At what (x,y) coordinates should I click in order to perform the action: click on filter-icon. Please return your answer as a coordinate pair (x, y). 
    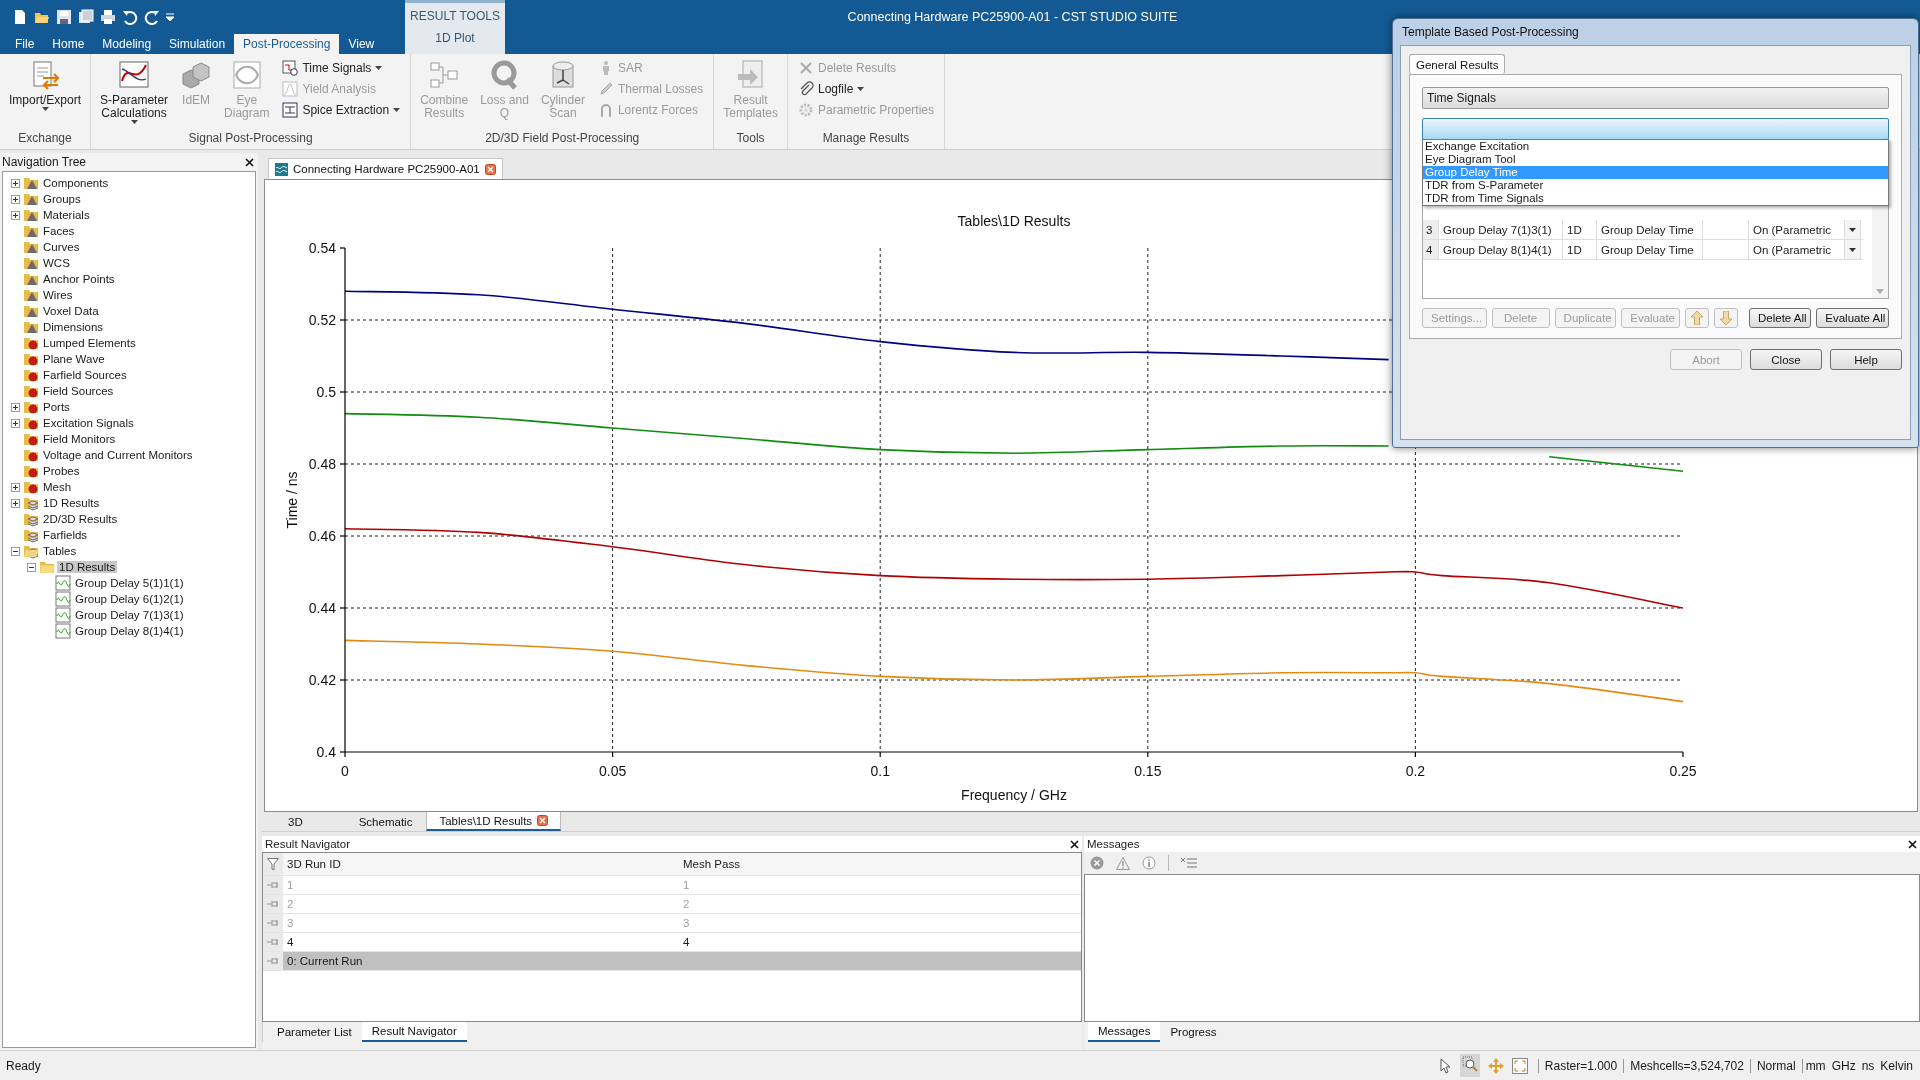
    Looking at the image, I should click on (273, 864).